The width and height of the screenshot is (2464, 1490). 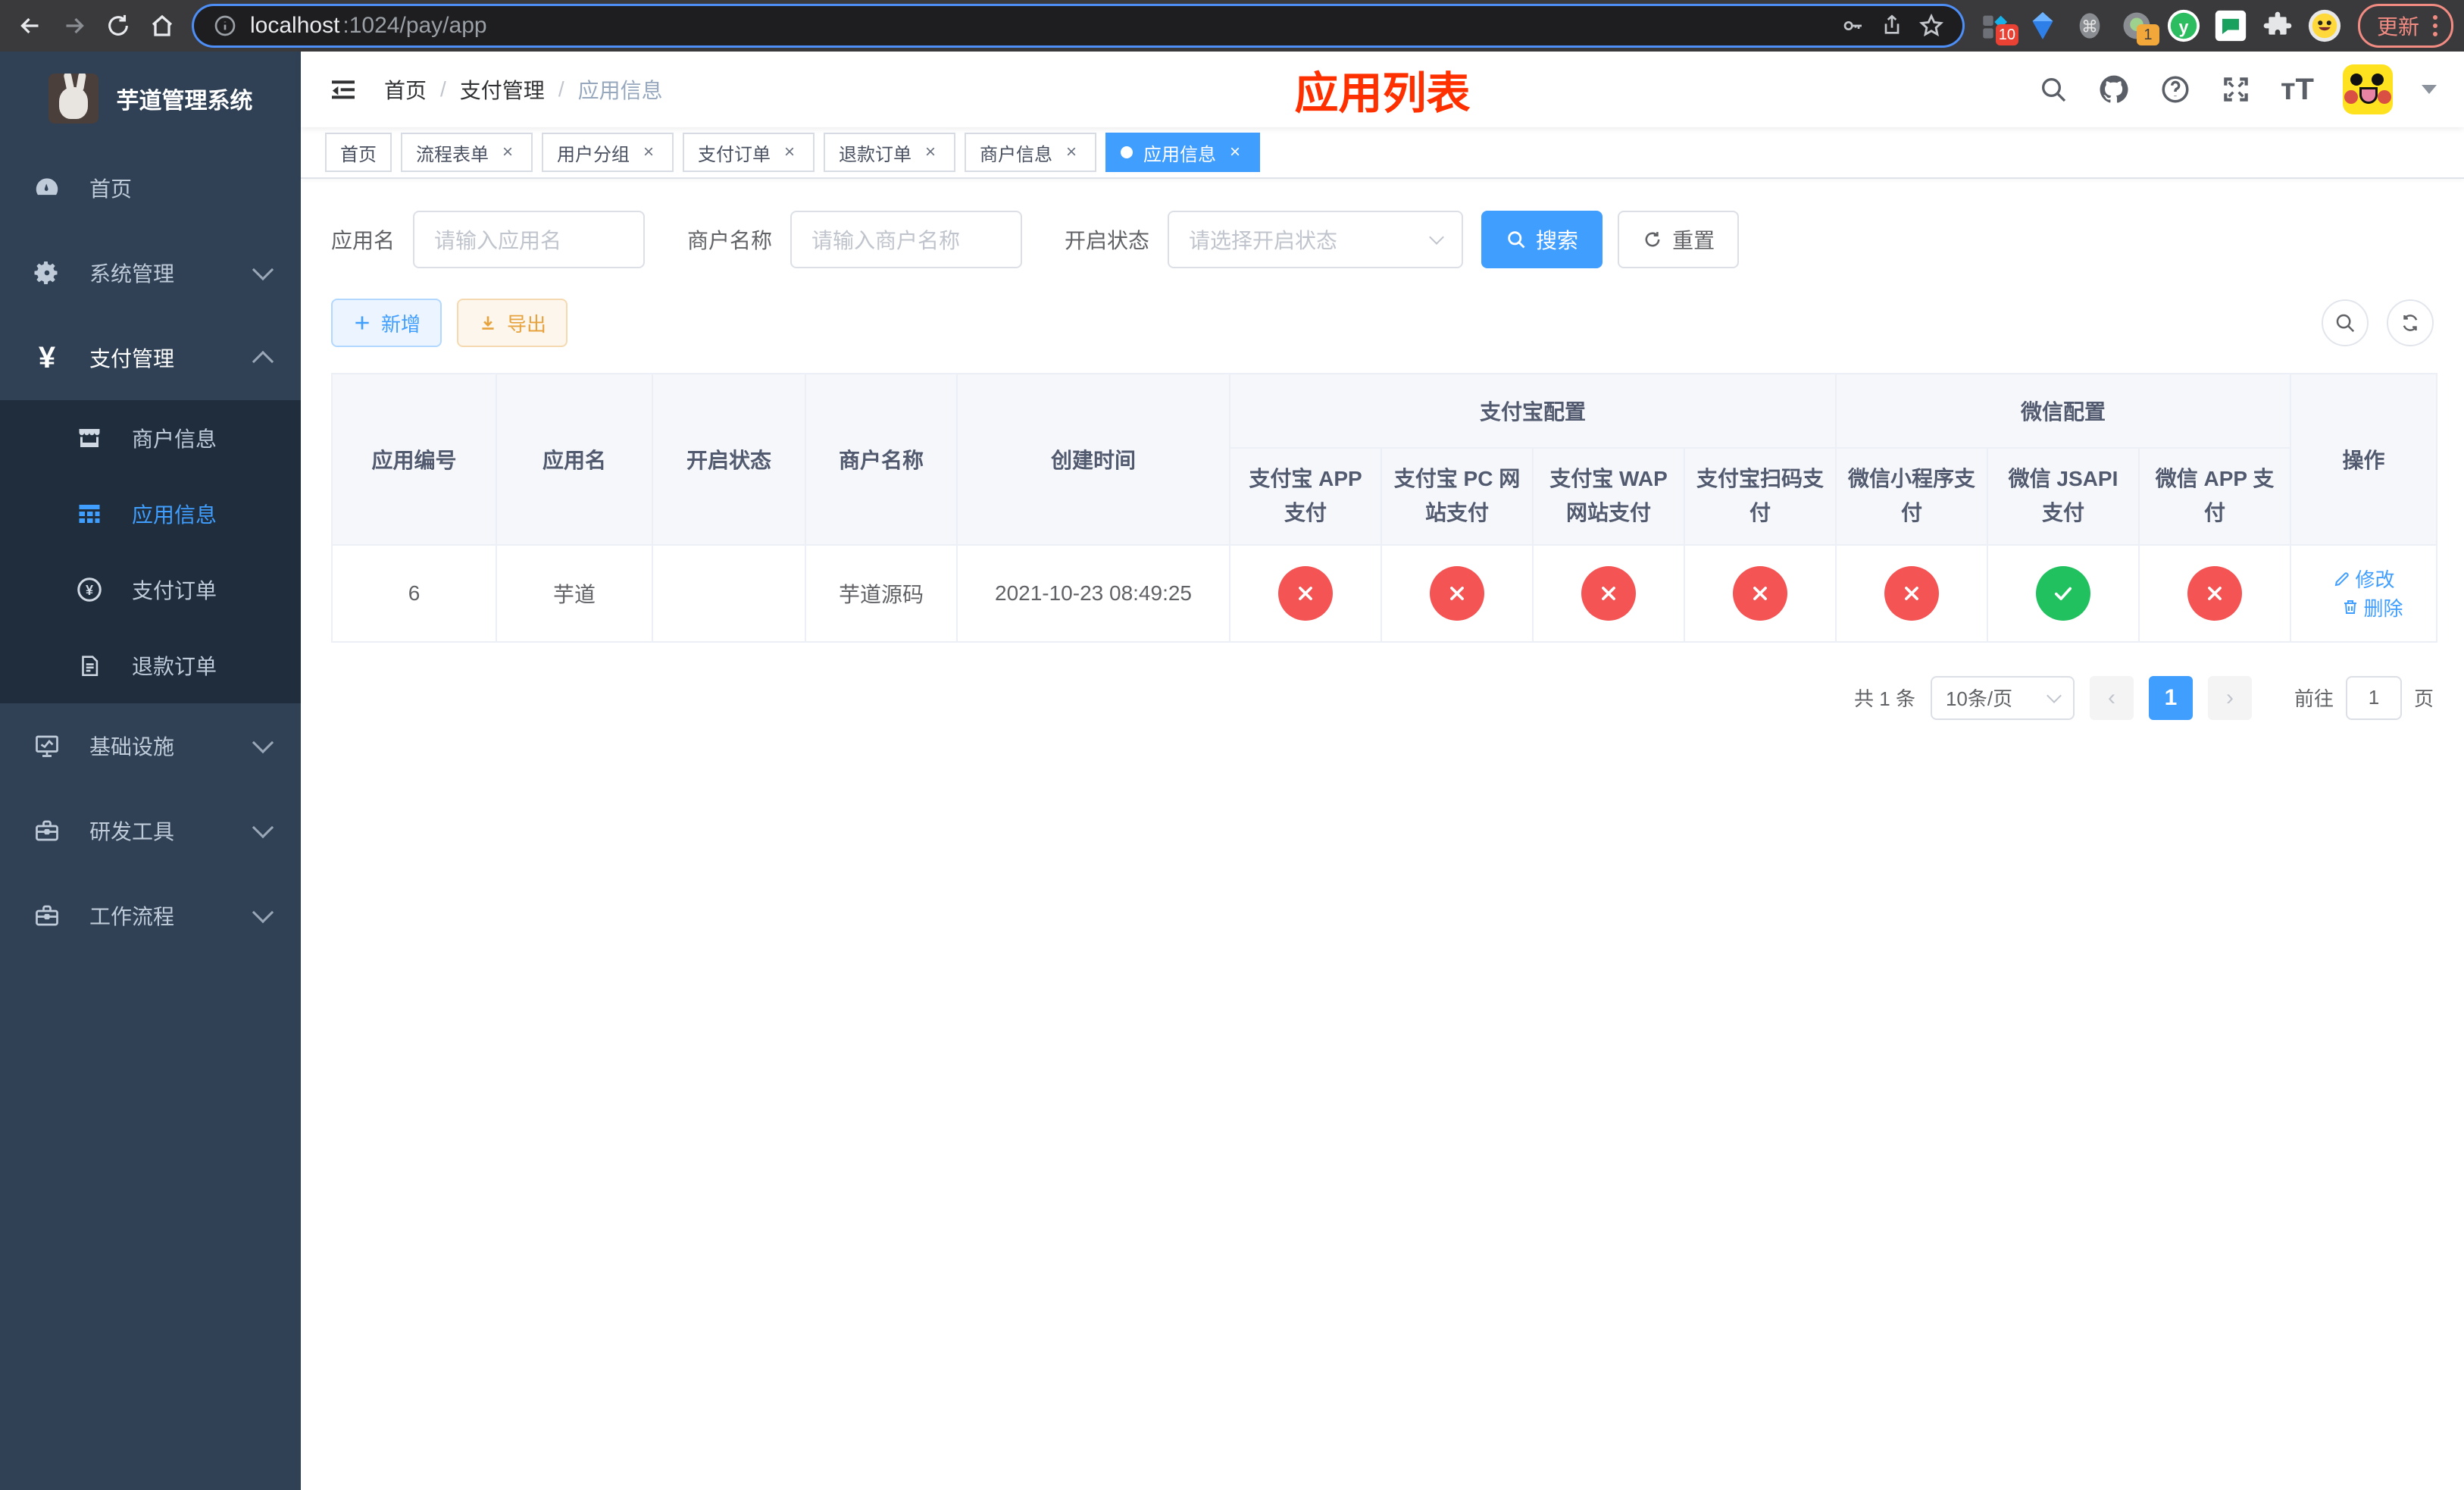 I want to click on collapse-menu-icon, so click(x=343, y=89).